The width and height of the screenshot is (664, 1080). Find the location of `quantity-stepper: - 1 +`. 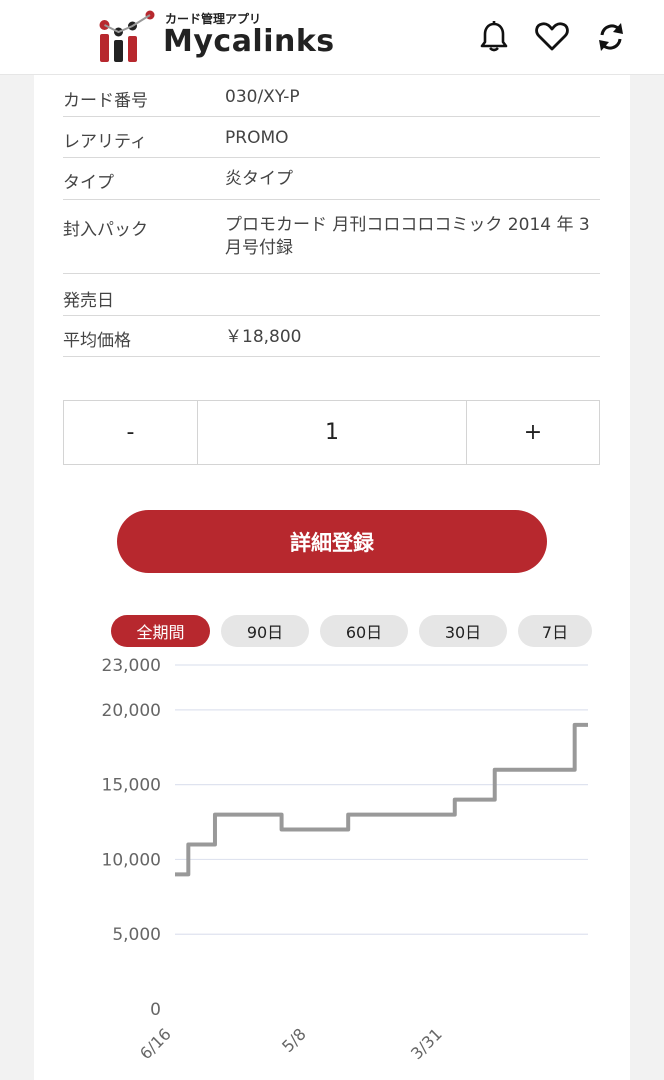

quantity-stepper: - 1 + is located at coordinates (331, 433).